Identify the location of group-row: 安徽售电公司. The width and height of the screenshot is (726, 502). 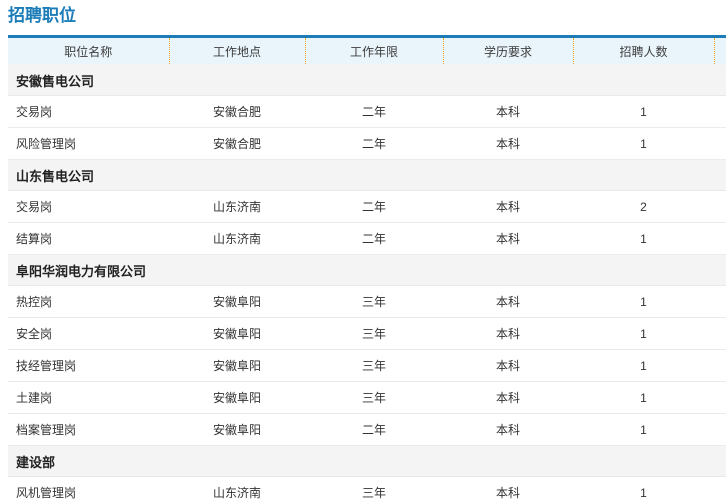
(367, 80).